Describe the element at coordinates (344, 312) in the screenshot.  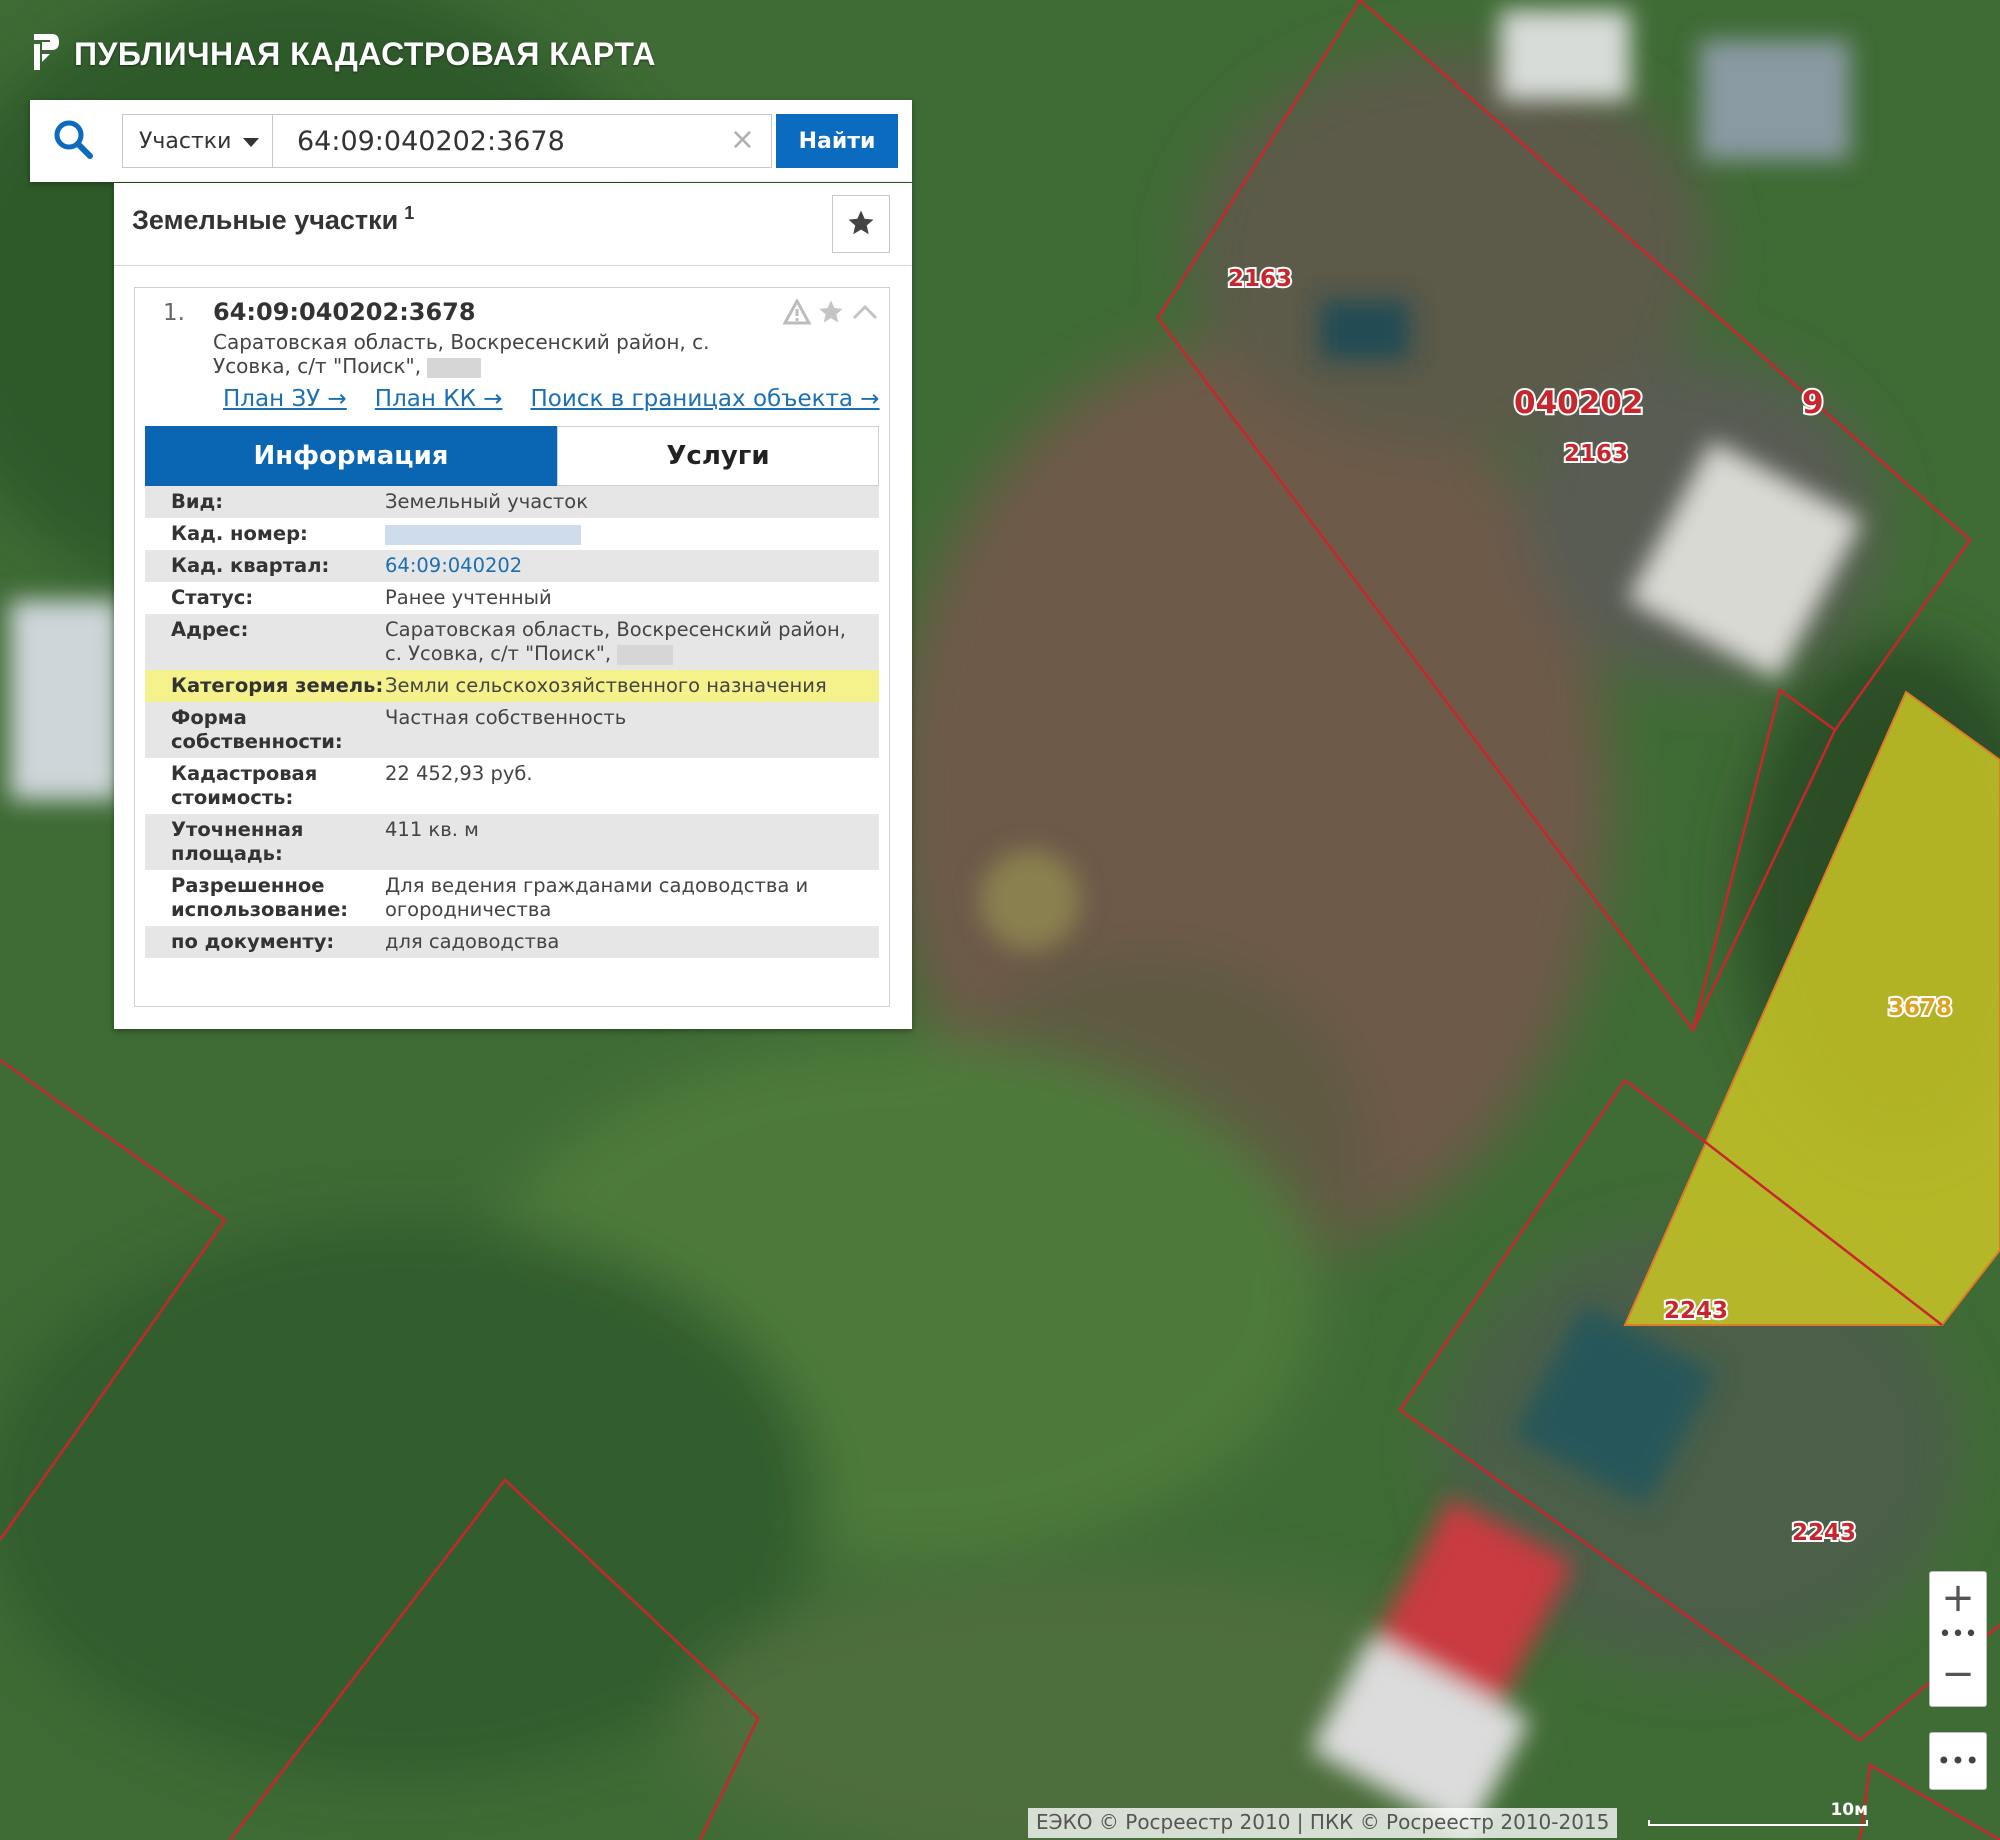
I see `result-cadastral-number: 64:09:040202:3678` at that location.